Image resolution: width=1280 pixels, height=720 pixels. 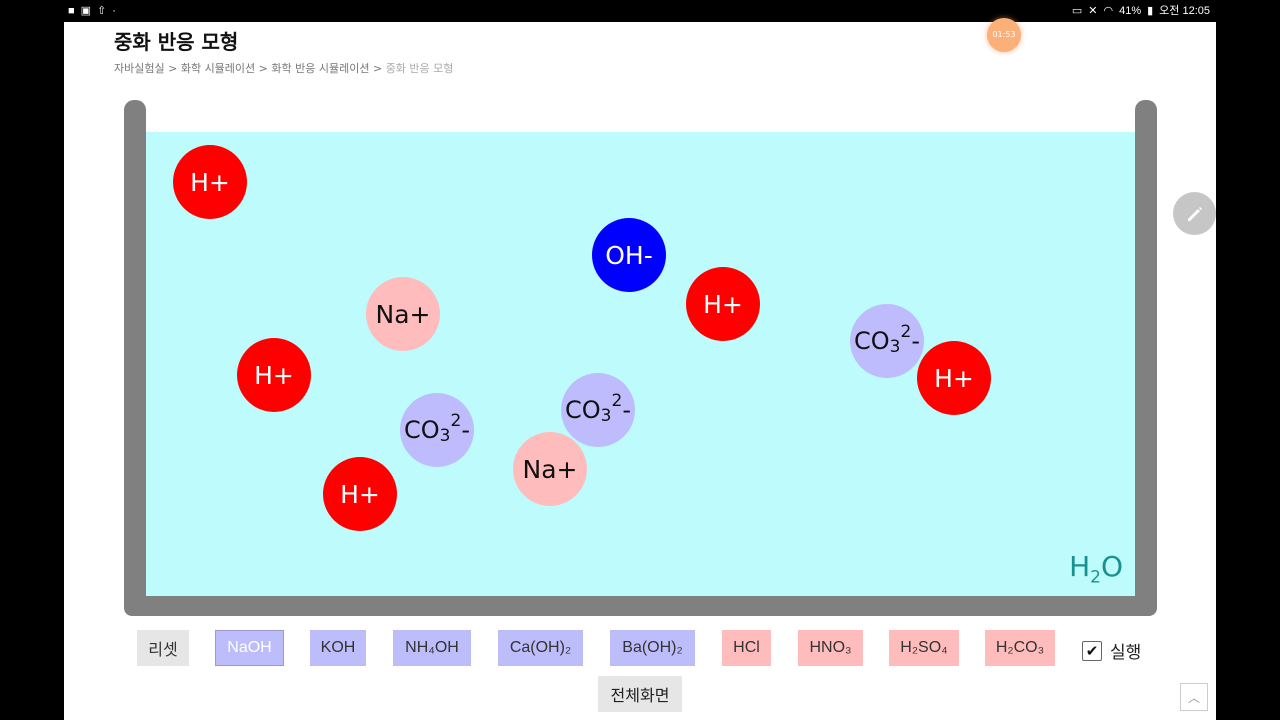 What do you see at coordinates (163, 648) in the screenshot?
I see `reset-button: 리셋` at bounding box center [163, 648].